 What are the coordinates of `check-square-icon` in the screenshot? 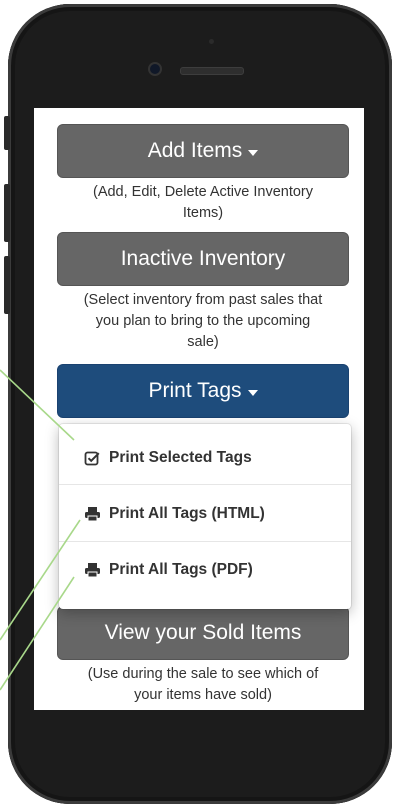 It's located at (92, 458).